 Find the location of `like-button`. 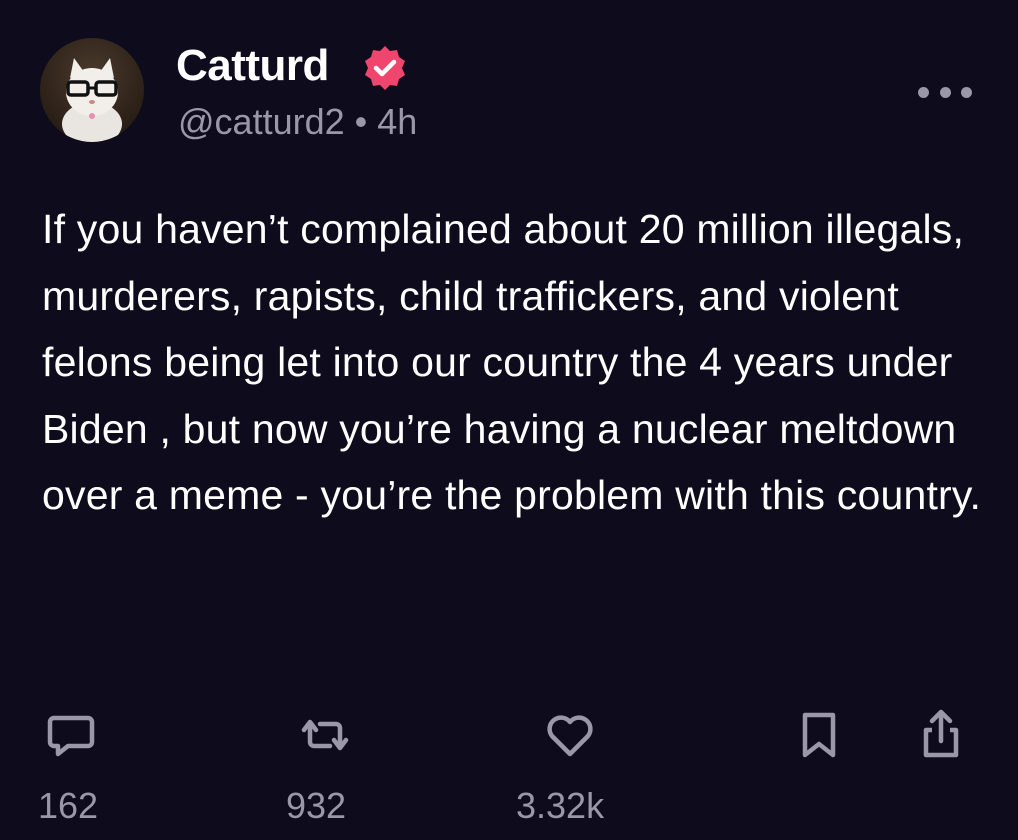

like-button is located at coordinates (570, 735).